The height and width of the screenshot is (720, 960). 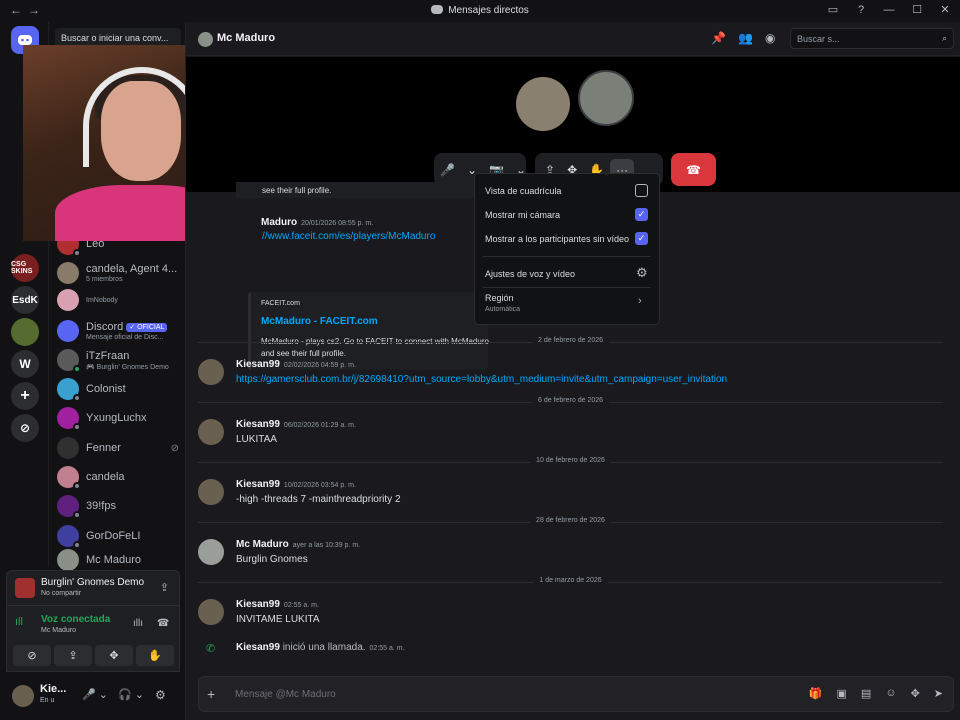 I want to click on embed-title: McMaduro - FACEIT.com, so click(x=319, y=321).